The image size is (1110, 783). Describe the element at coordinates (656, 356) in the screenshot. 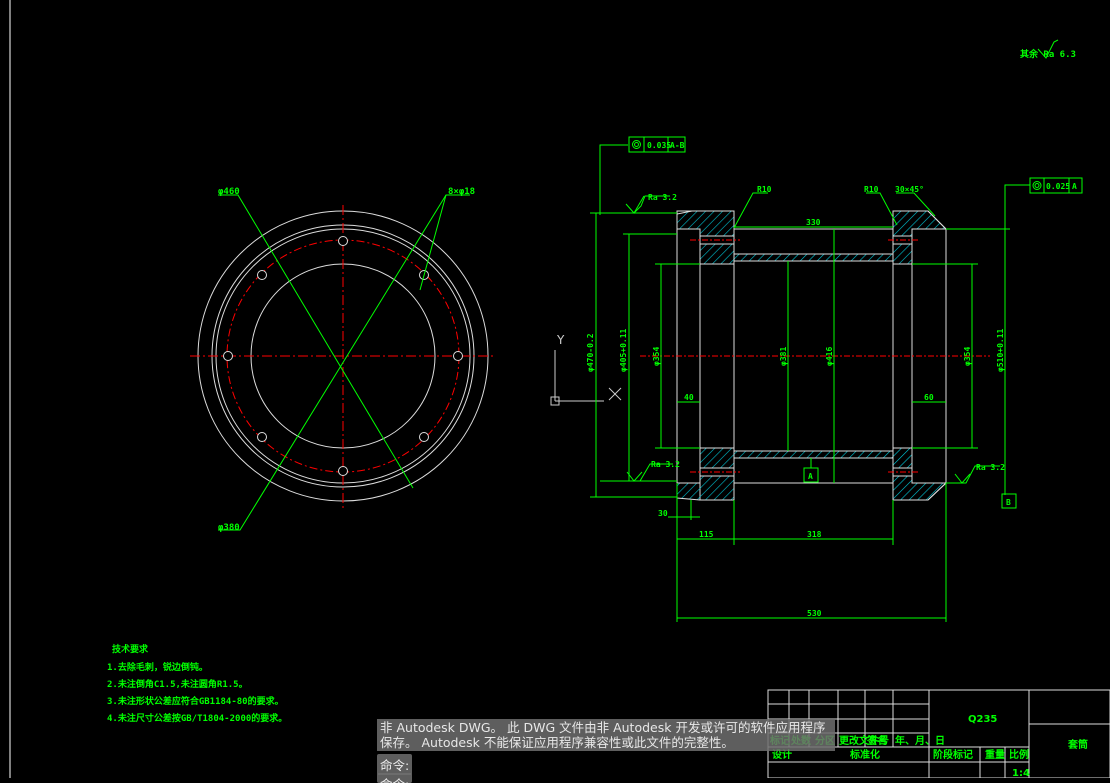

I see `dim-phi354-left: φ354` at that location.